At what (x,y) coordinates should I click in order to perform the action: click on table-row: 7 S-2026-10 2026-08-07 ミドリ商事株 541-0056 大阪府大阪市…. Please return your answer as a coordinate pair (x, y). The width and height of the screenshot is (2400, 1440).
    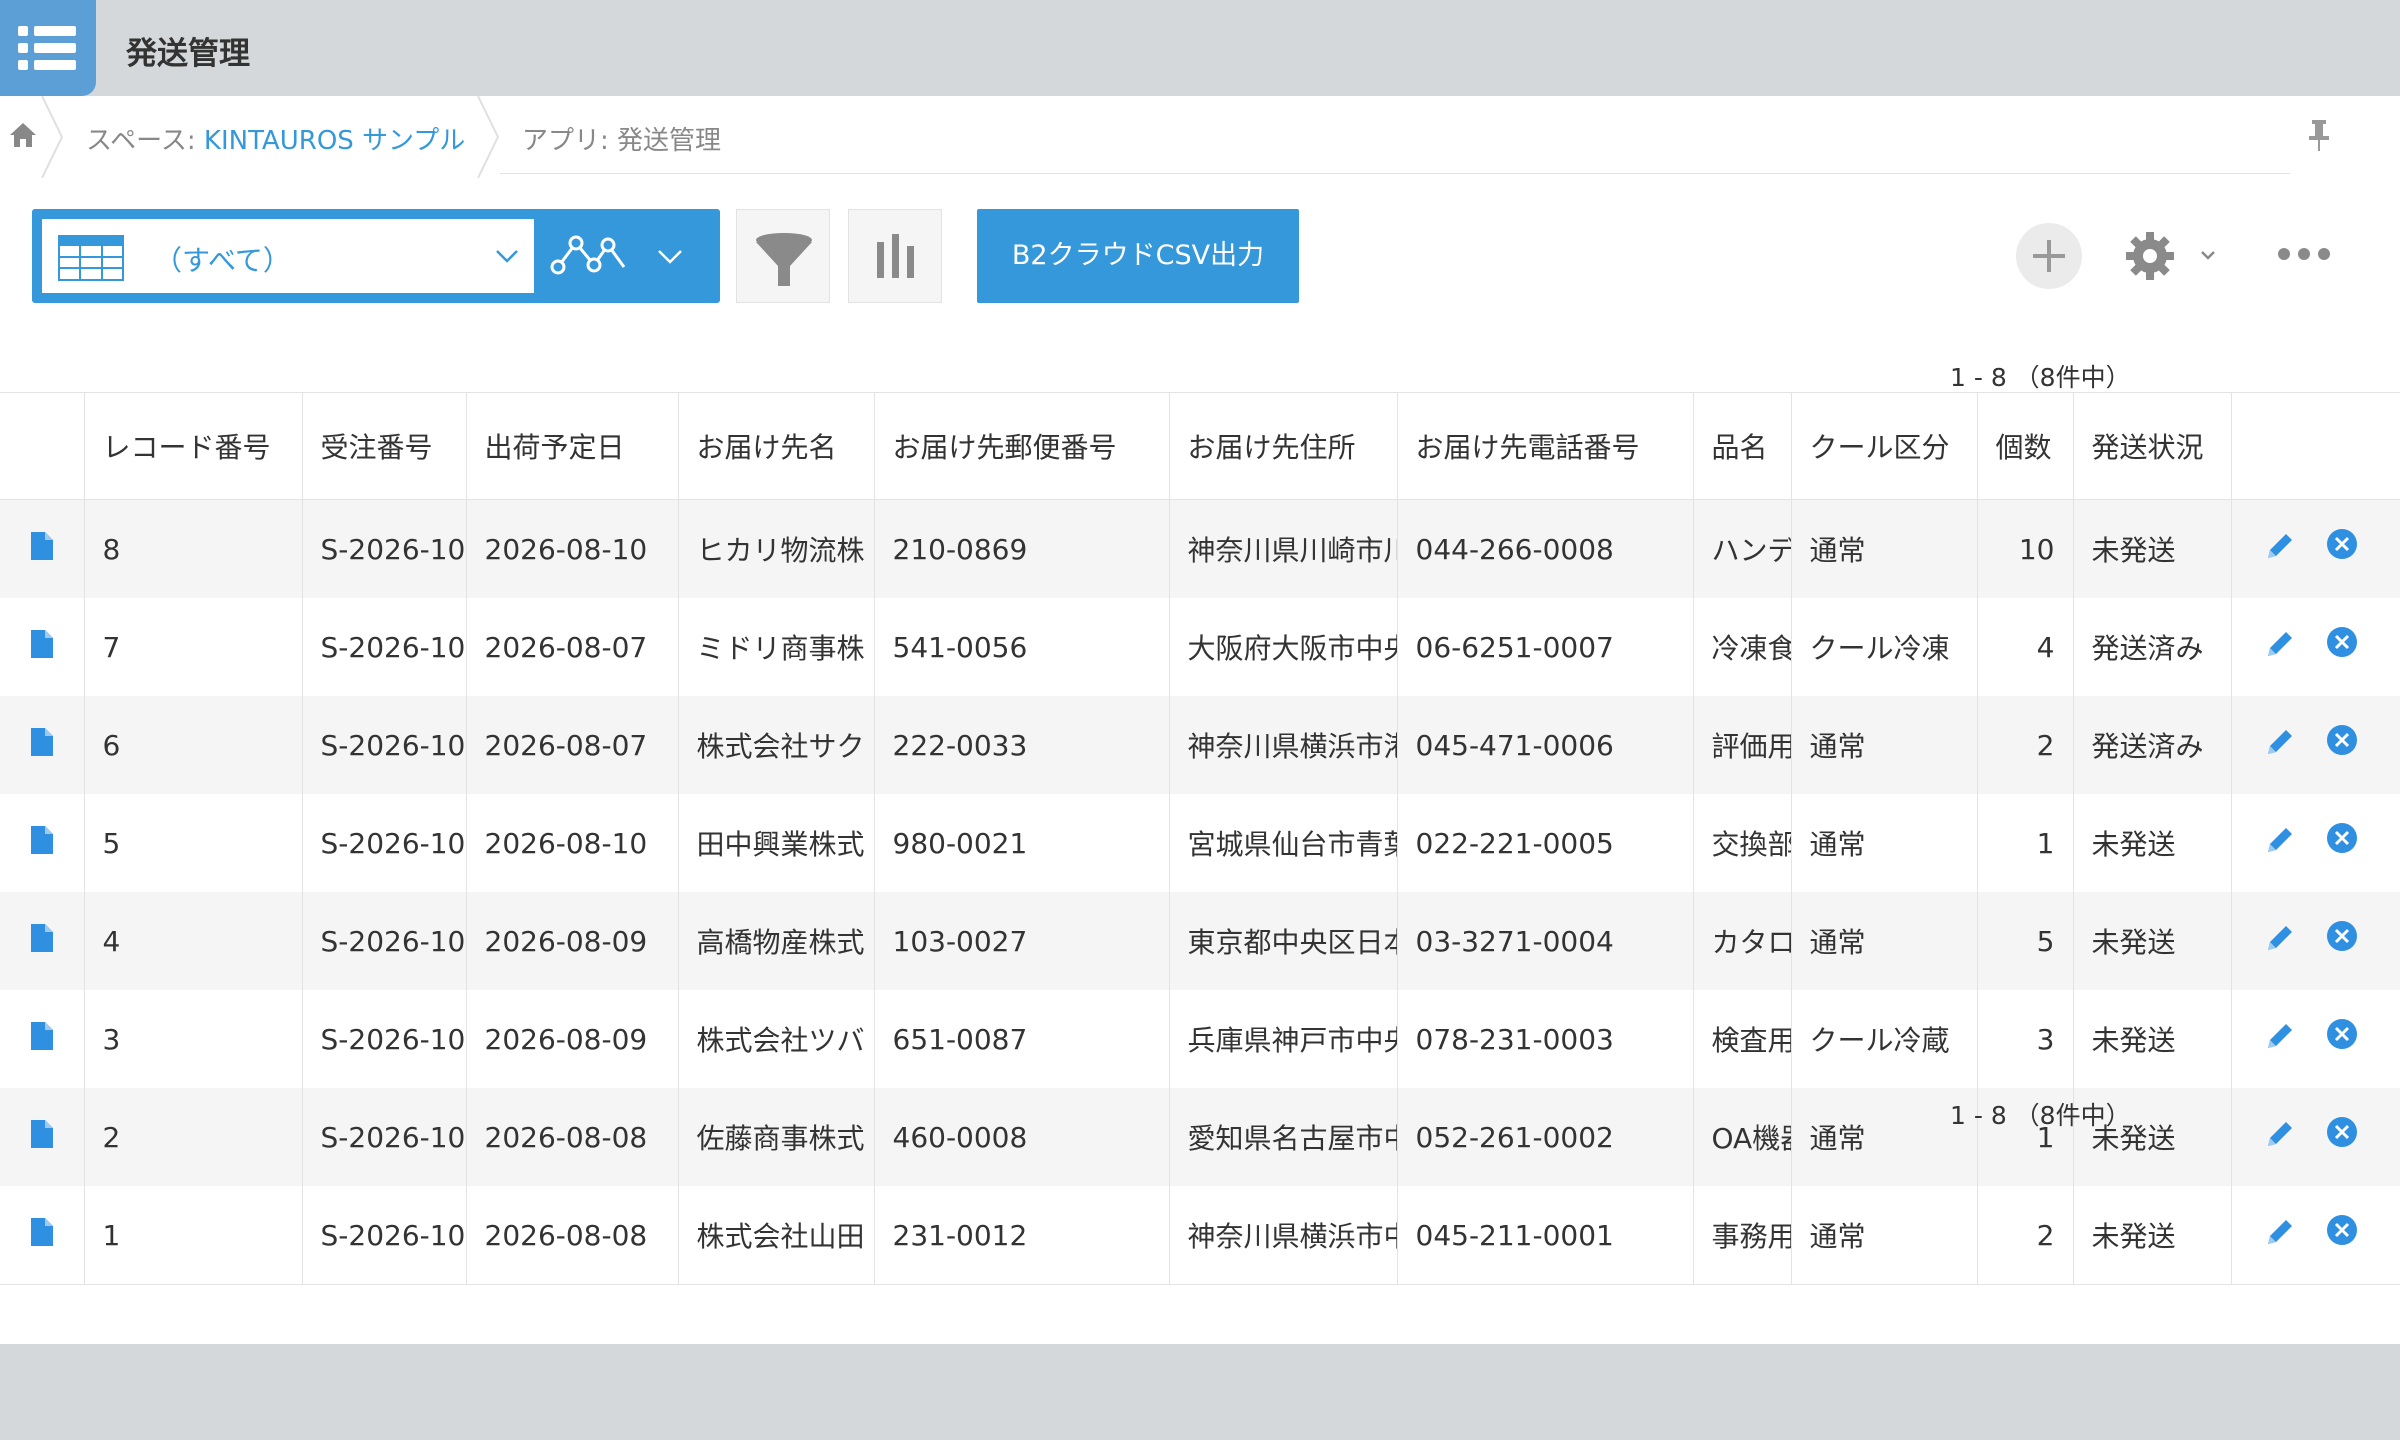
    Looking at the image, I should click on (1200, 647).